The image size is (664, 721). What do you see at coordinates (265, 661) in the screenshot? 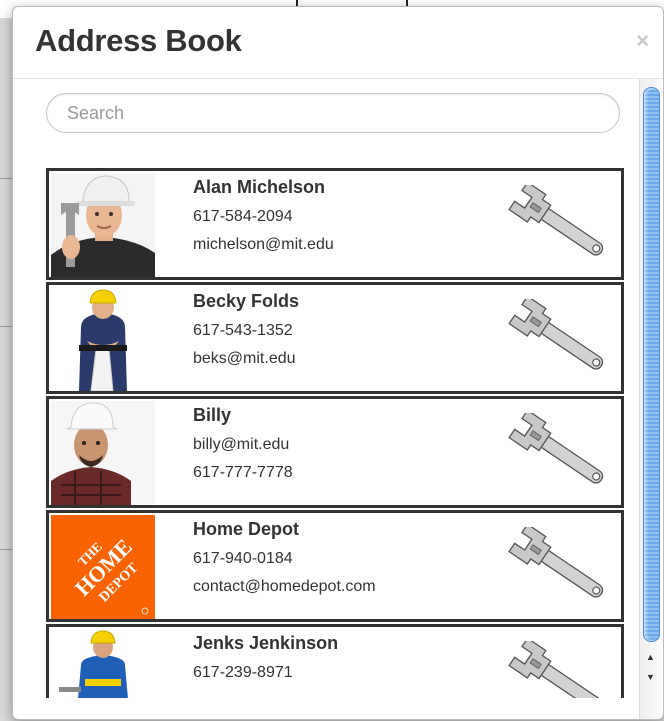
I see `contact-info: Jenks Jenkinson 617-239-8971` at bounding box center [265, 661].